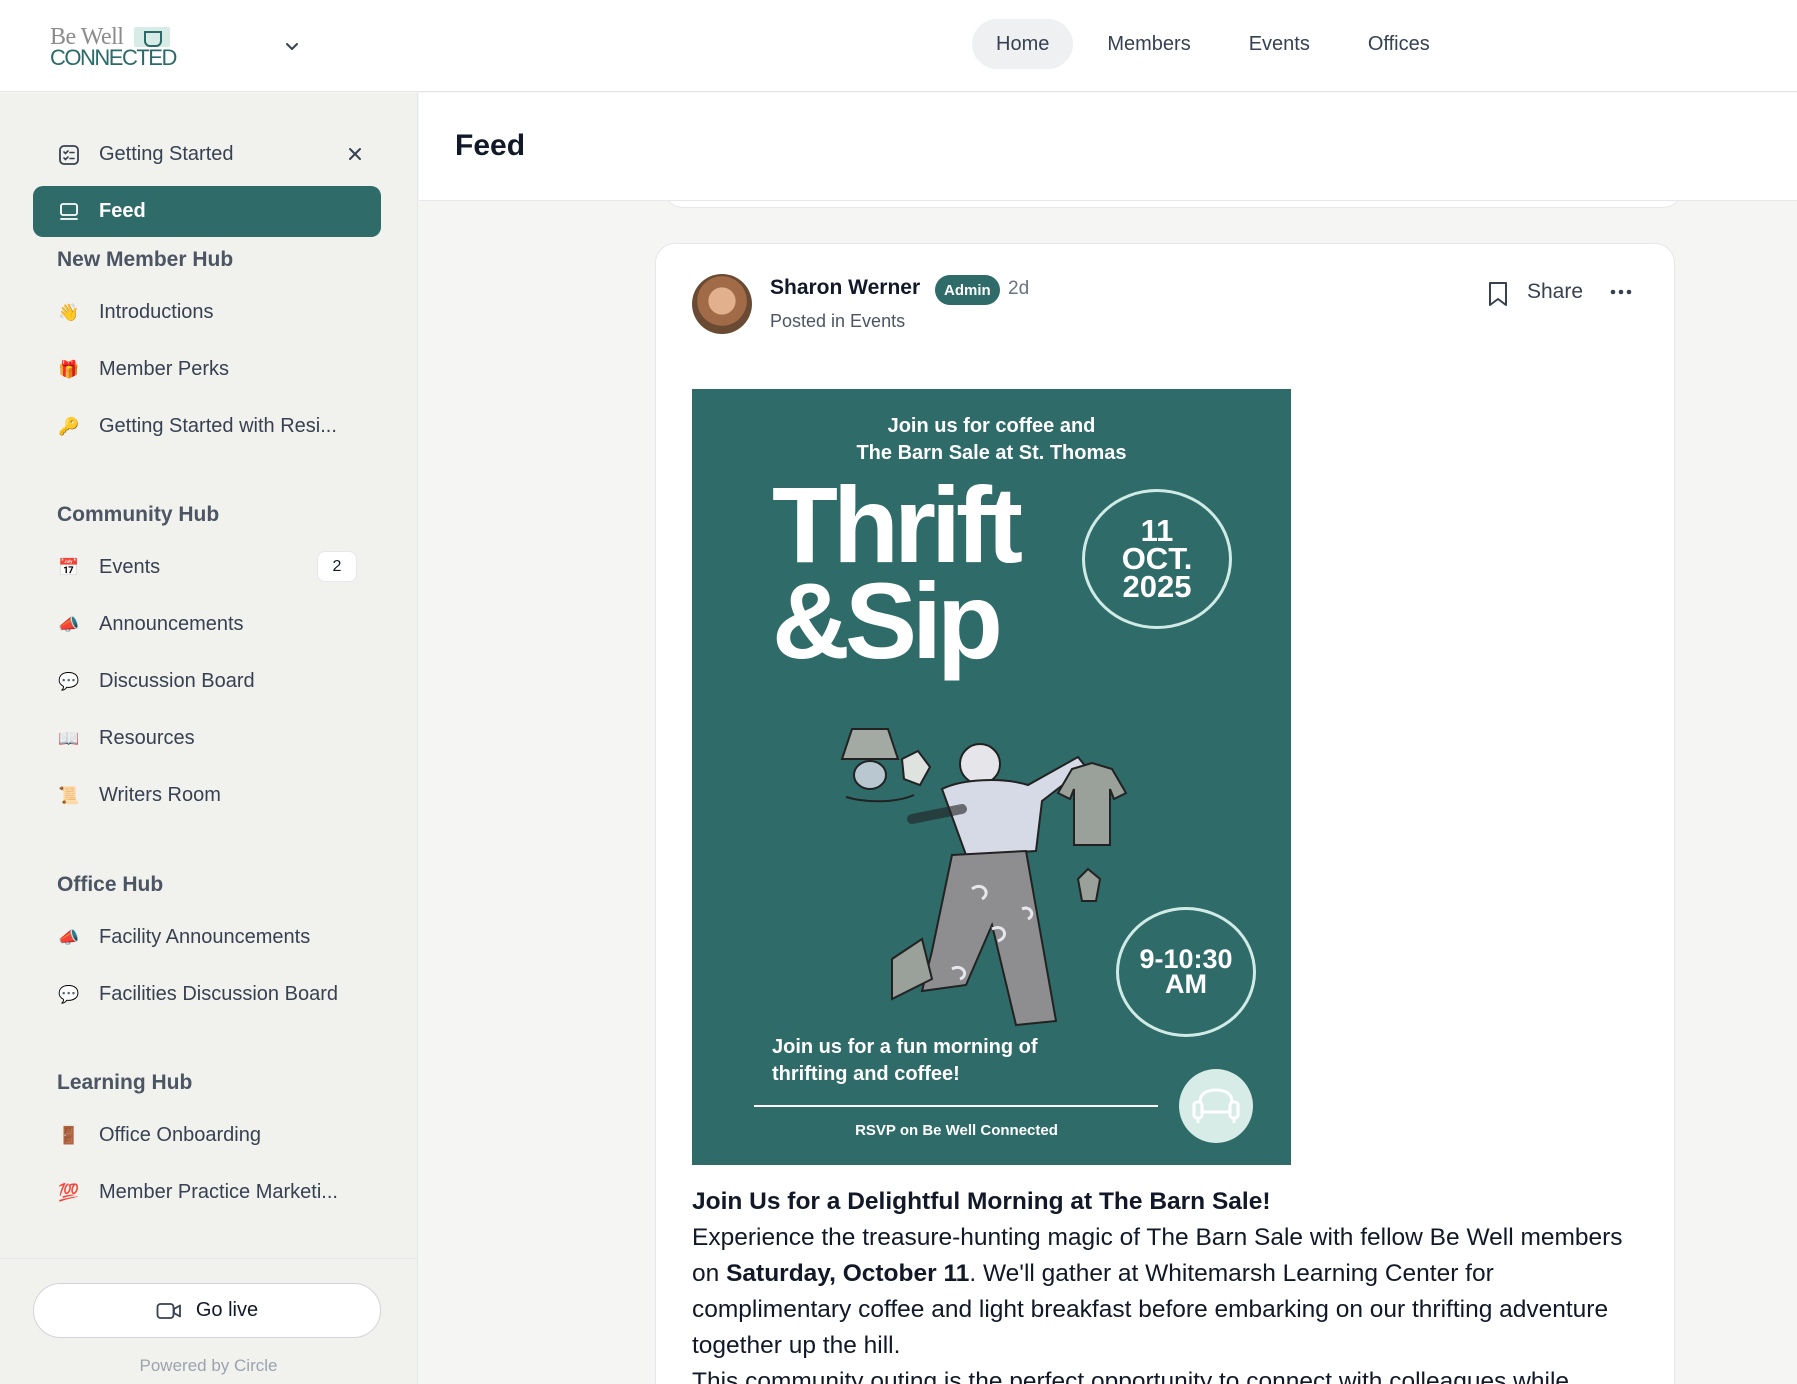 This screenshot has height=1384, width=1797. What do you see at coordinates (69, 567) in the screenshot?
I see `calendar-icon: 📅` at bounding box center [69, 567].